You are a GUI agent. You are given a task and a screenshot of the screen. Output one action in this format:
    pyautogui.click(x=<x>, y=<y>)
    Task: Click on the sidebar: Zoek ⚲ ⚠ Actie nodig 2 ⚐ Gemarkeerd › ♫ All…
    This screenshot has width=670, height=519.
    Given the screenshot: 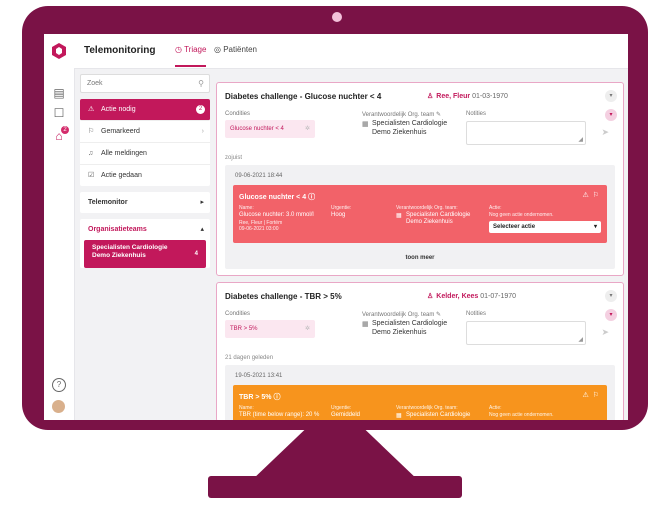 What is the action you would take?
    pyautogui.click(x=145, y=173)
    